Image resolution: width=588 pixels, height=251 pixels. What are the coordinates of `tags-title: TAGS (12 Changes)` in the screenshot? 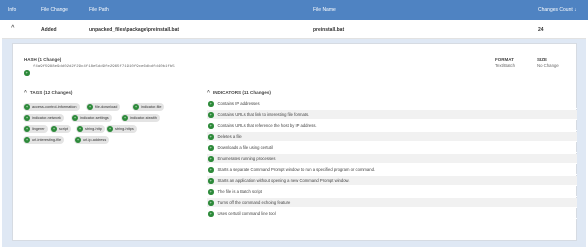 It's located at (51, 92).